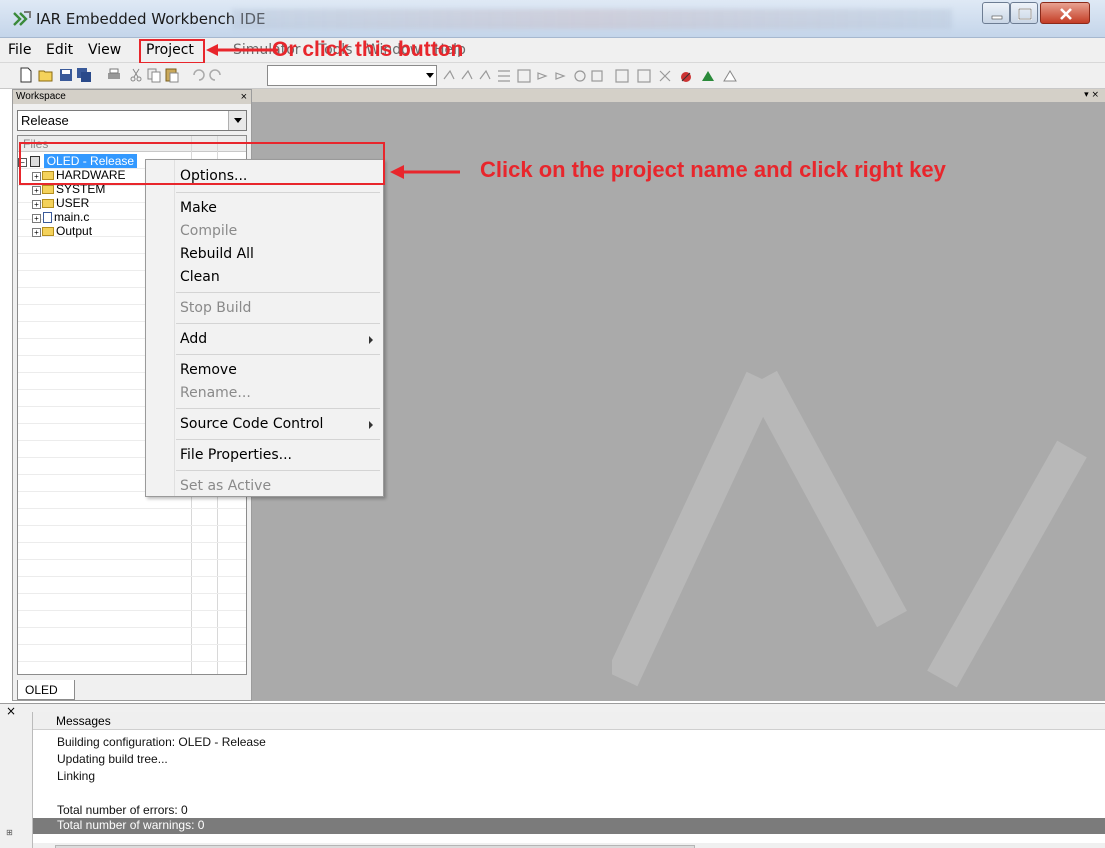 The width and height of the screenshot is (1105, 848). Describe the element at coordinates (193, 339) in the screenshot. I see `menu-item-add: Add` at that location.